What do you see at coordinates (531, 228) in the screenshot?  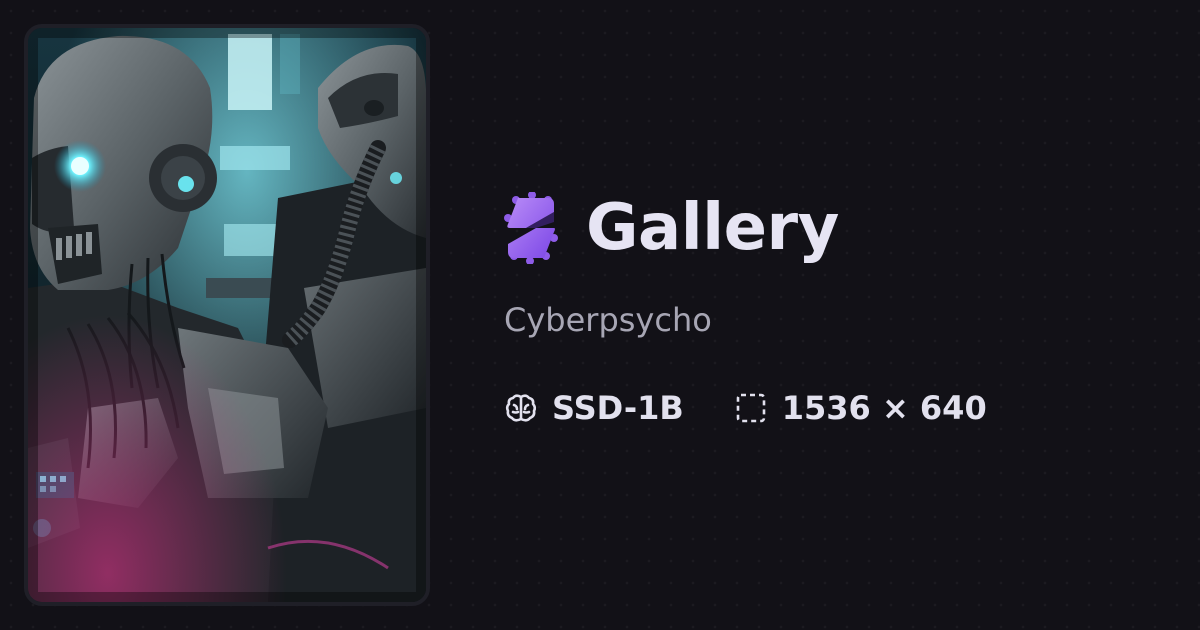 I see `stable-diffusion-logo-icon` at bounding box center [531, 228].